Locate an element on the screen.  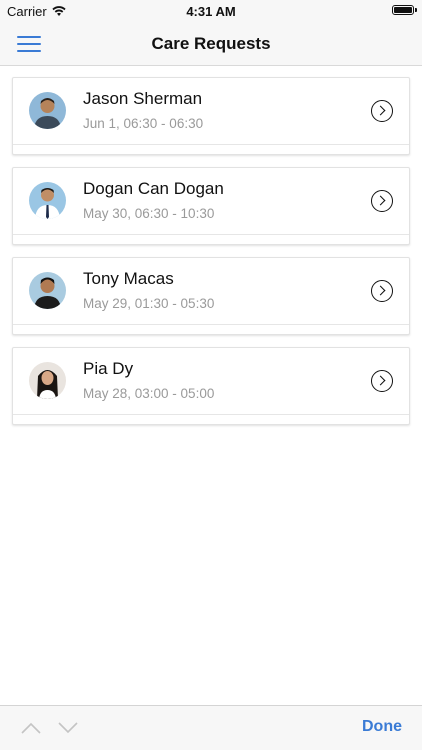
done-button: Done is located at coordinates (382, 727).